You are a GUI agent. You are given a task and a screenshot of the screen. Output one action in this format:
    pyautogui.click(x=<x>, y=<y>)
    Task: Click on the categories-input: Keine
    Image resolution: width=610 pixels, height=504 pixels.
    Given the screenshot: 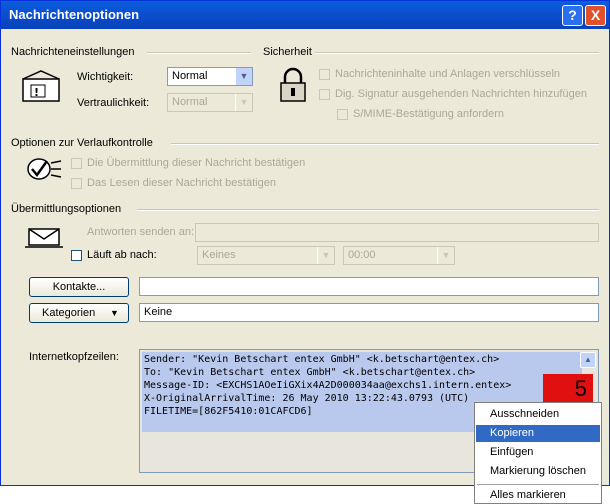 What is the action you would take?
    pyautogui.click(x=369, y=312)
    